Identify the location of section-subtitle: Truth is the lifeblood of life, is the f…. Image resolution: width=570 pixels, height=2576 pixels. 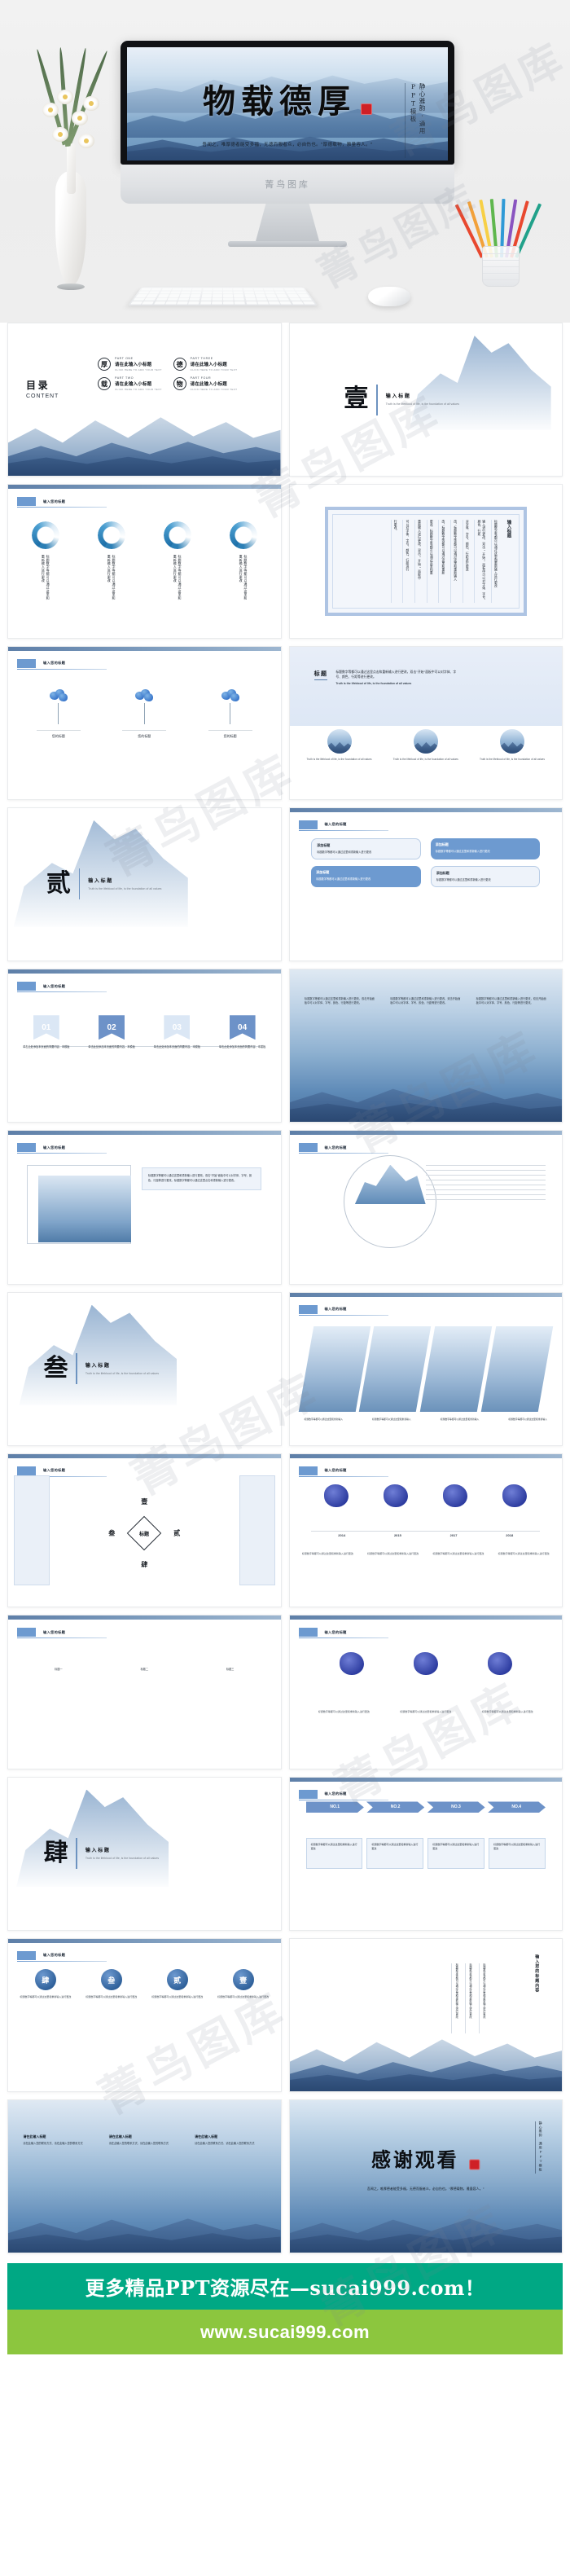
(123, 1373).